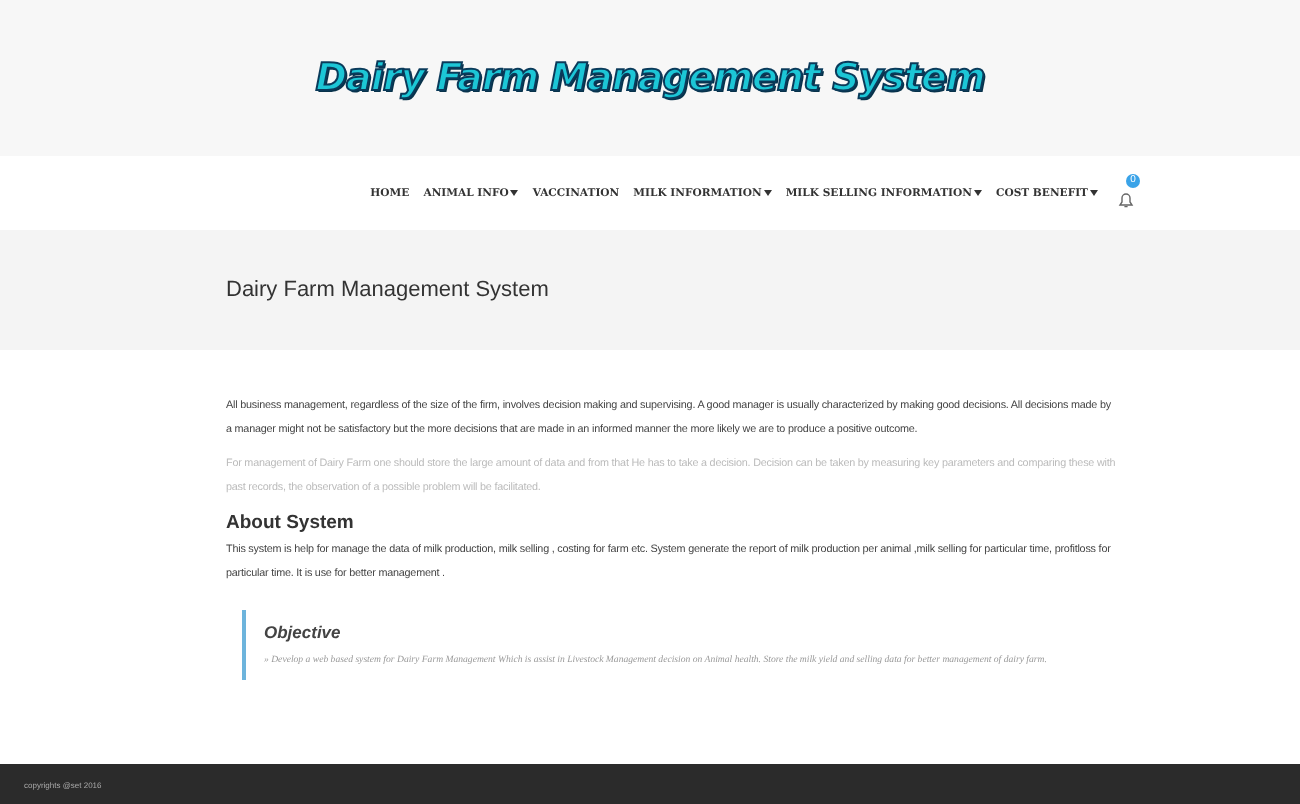 The height and width of the screenshot is (804, 1300). I want to click on section-heading: About System, so click(291, 523).